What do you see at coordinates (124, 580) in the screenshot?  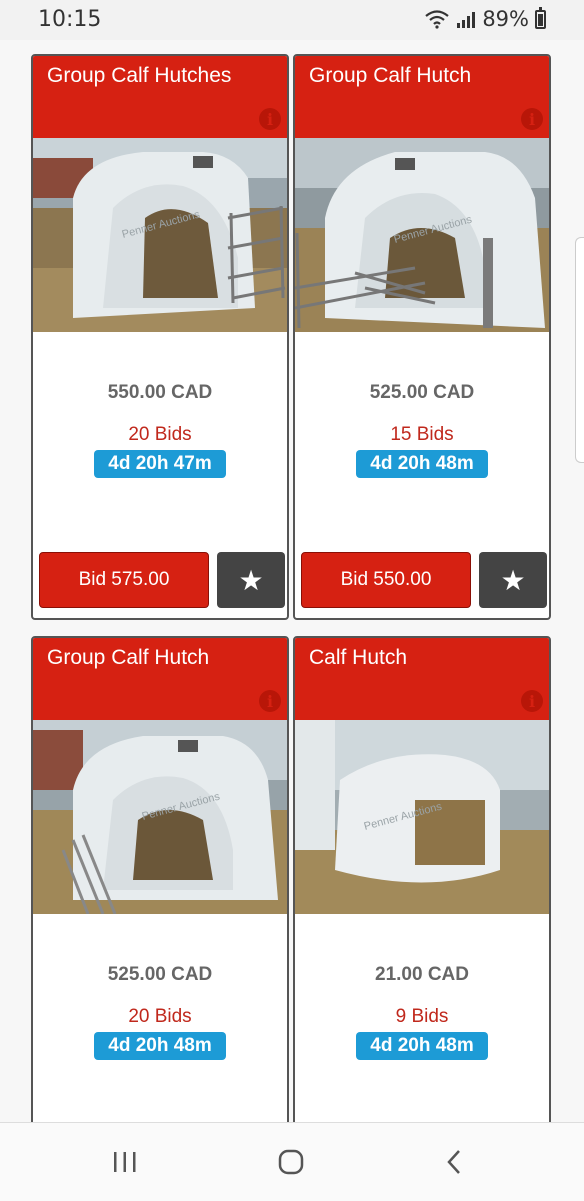 I see `bid-button: Bid 575.00` at bounding box center [124, 580].